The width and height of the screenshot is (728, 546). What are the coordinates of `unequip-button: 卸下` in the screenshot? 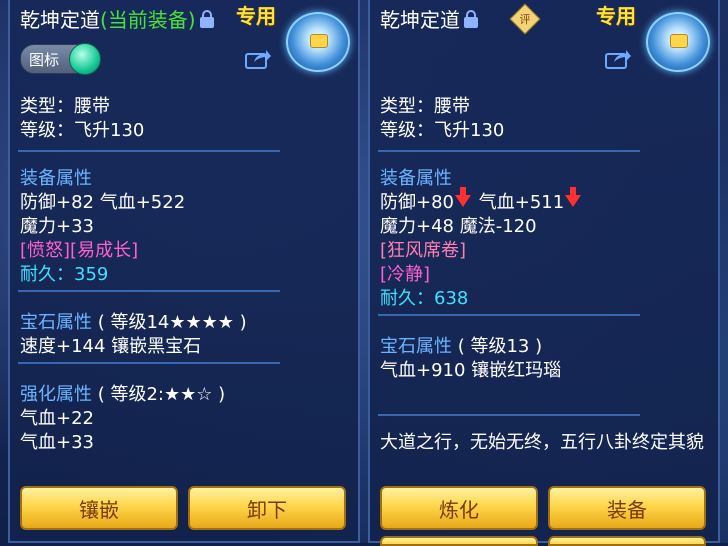 It's located at (267, 508).